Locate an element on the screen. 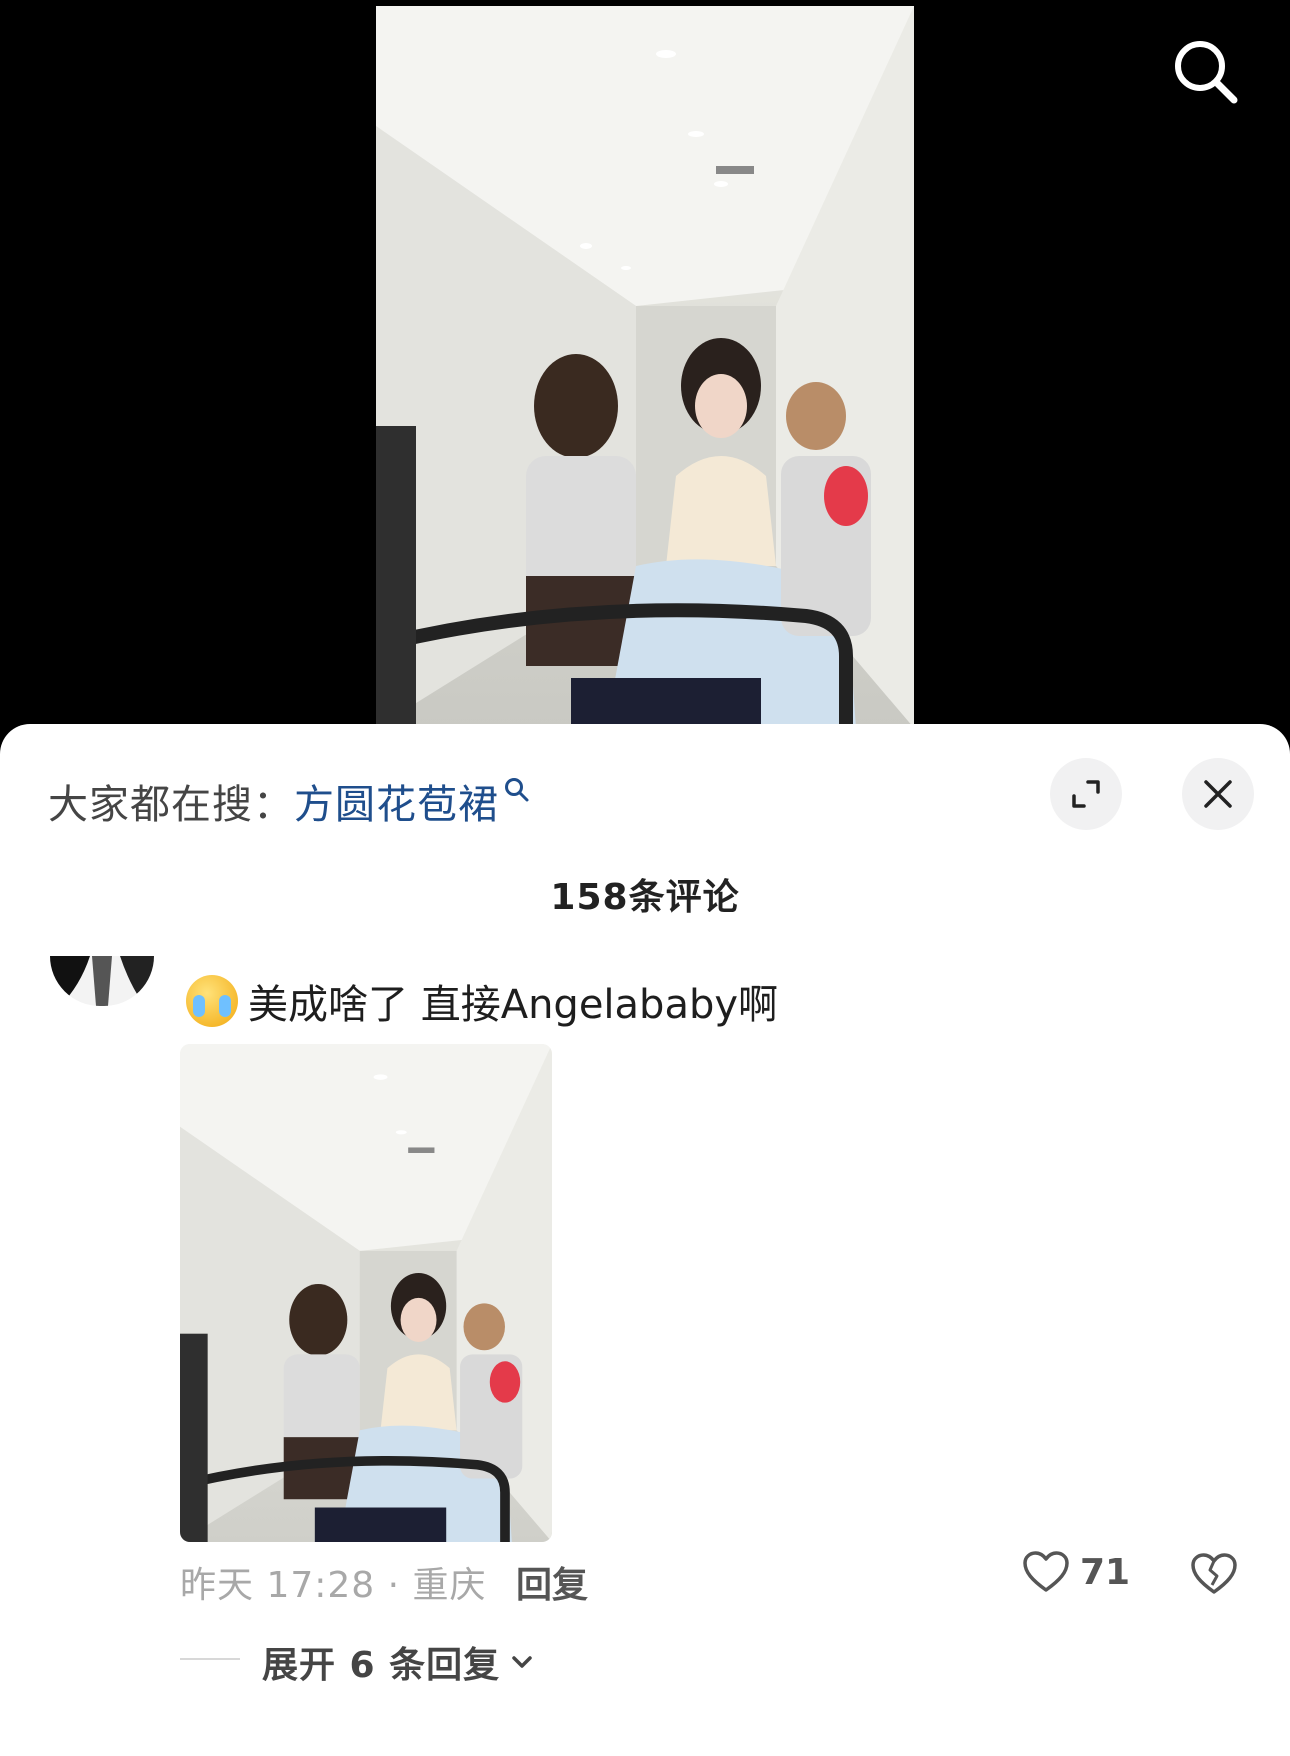  close-icon is located at coordinates (1218, 794).